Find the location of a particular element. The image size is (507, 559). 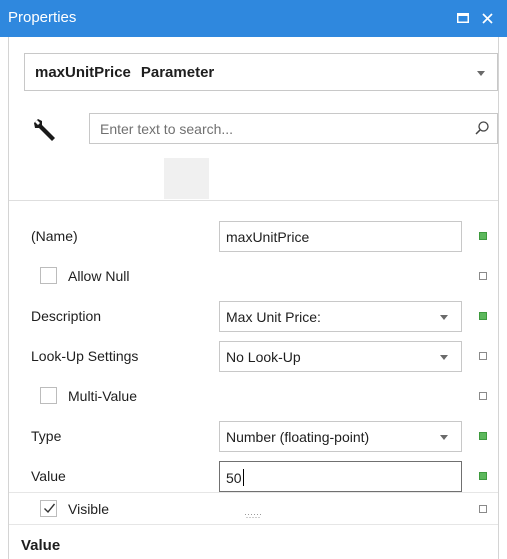

property-value: Number (floating-point) is located at coordinates (298, 437).